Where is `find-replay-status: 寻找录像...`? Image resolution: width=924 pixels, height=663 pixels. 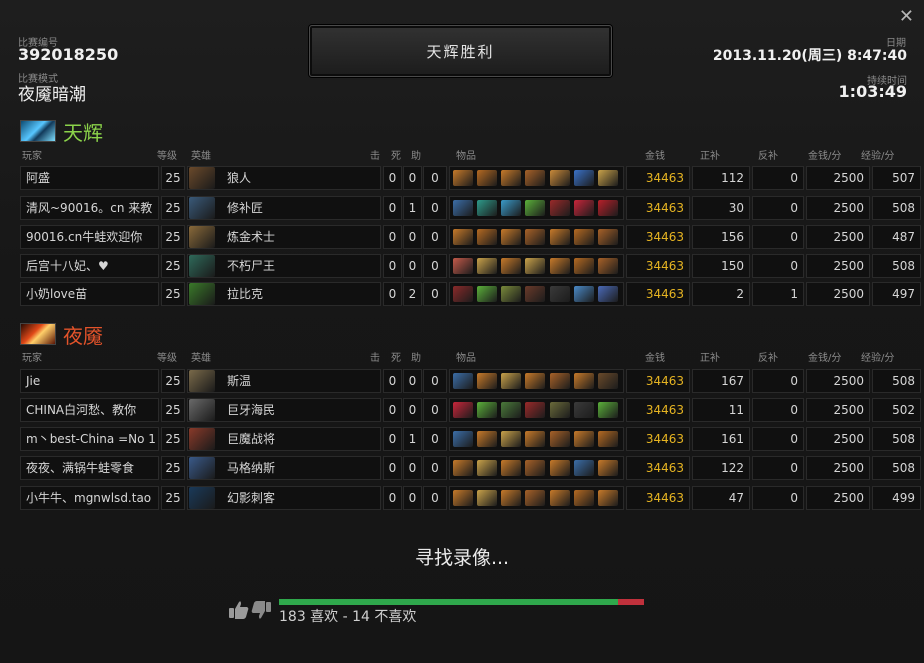 find-replay-status: 寻找录像... is located at coordinates (462, 556).